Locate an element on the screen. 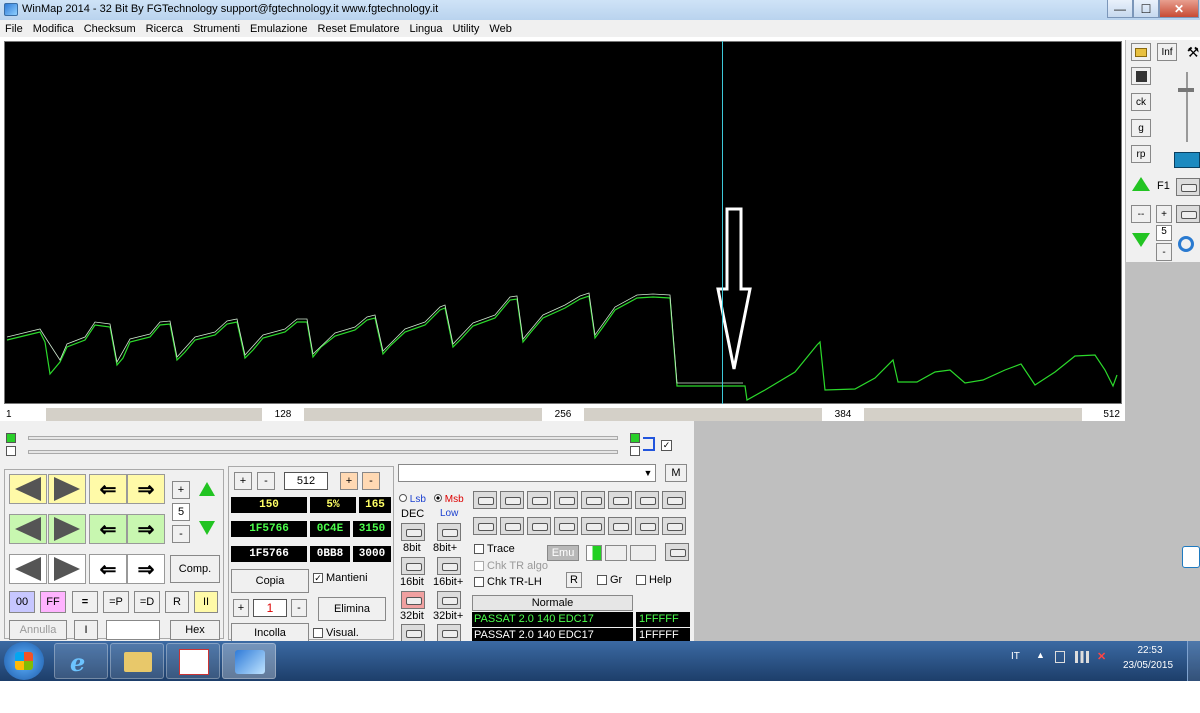 Image resolution: width=1200 pixels, height=713 pixels. clock-date: 23/05/2015 is located at coordinates (1148, 665).